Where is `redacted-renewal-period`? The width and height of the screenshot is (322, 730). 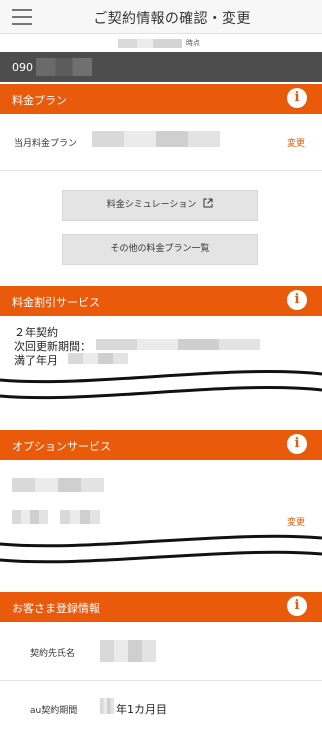 redacted-renewal-period is located at coordinates (178, 344).